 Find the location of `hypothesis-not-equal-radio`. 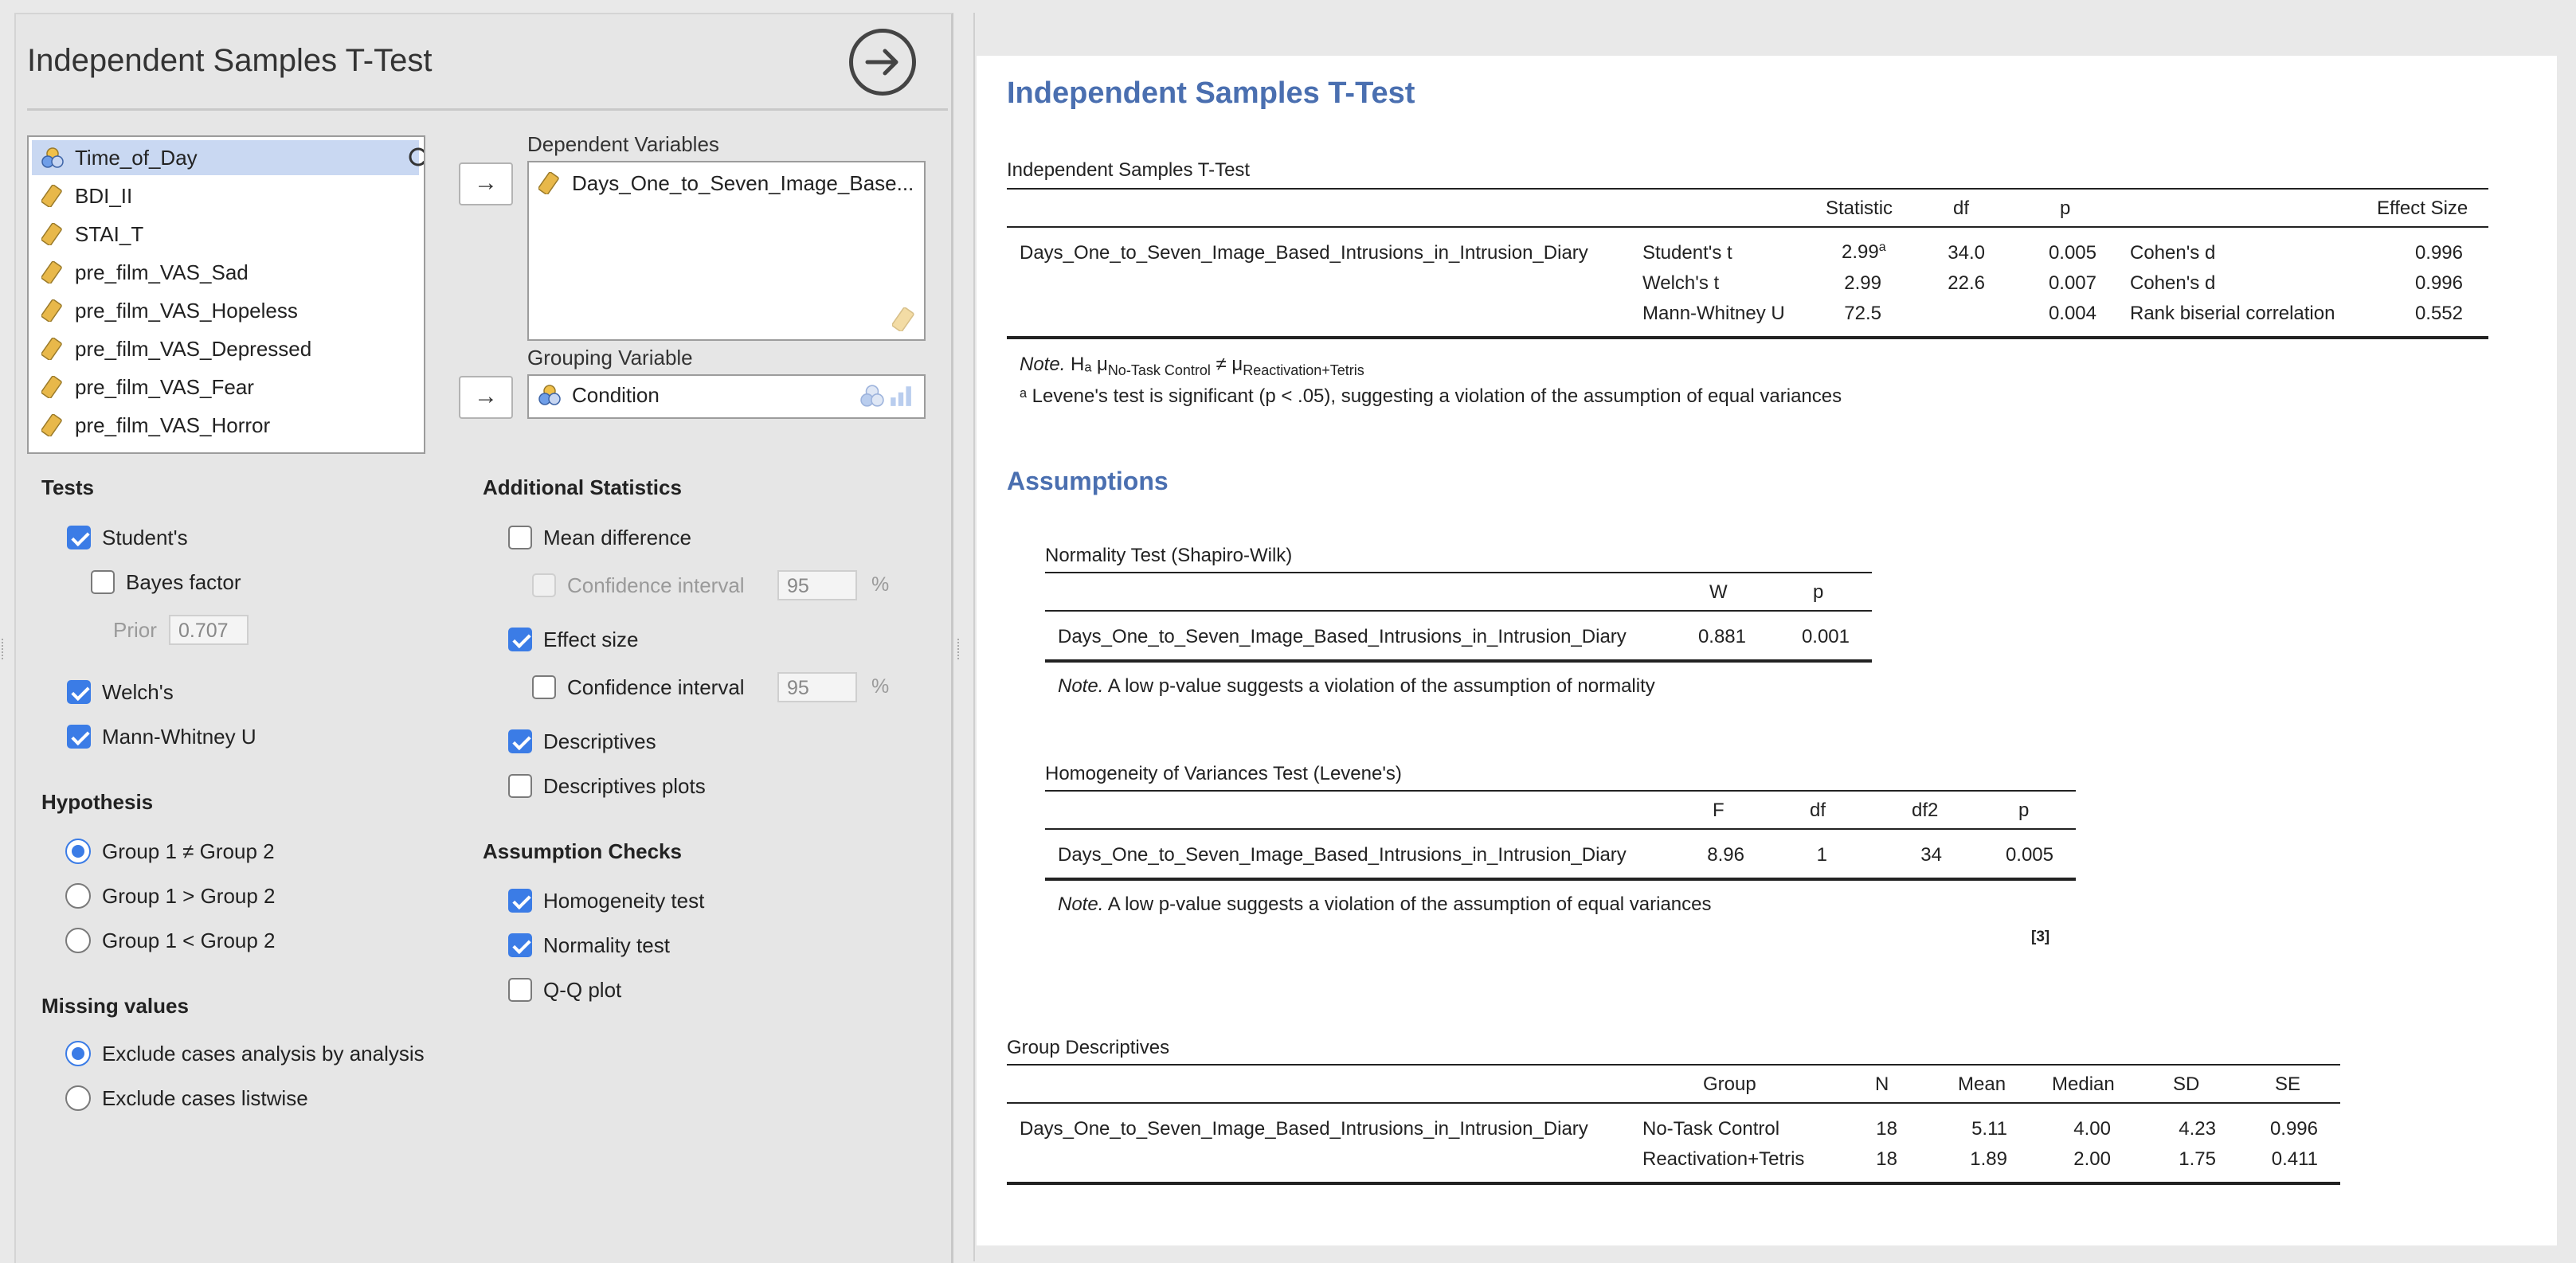

hypothesis-not-equal-radio is located at coordinates (78, 852).